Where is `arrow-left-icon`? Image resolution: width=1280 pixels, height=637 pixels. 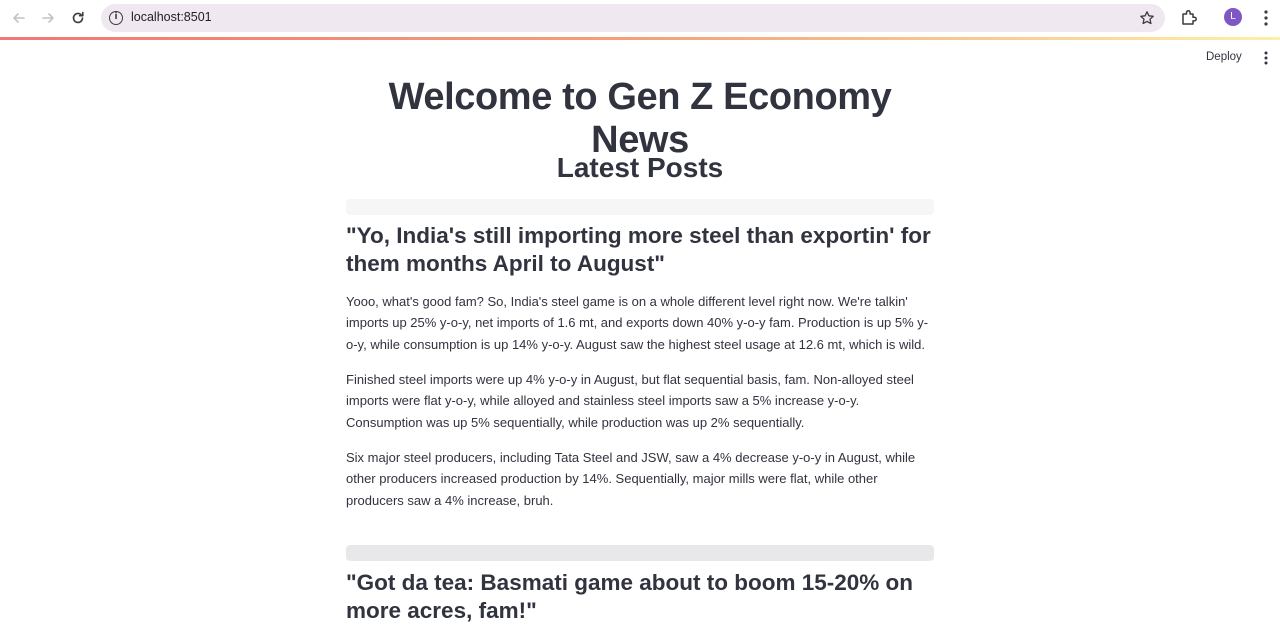 arrow-left-icon is located at coordinates (19, 18).